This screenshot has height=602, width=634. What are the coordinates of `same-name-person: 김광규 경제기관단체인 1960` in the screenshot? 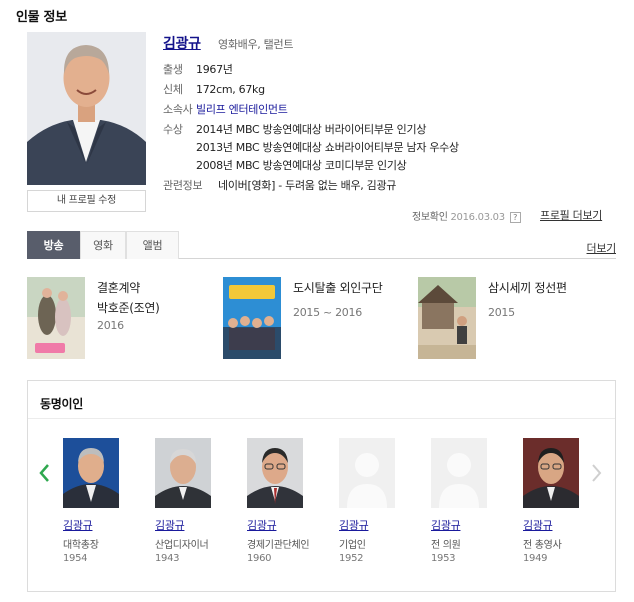 It's located at (282, 501).